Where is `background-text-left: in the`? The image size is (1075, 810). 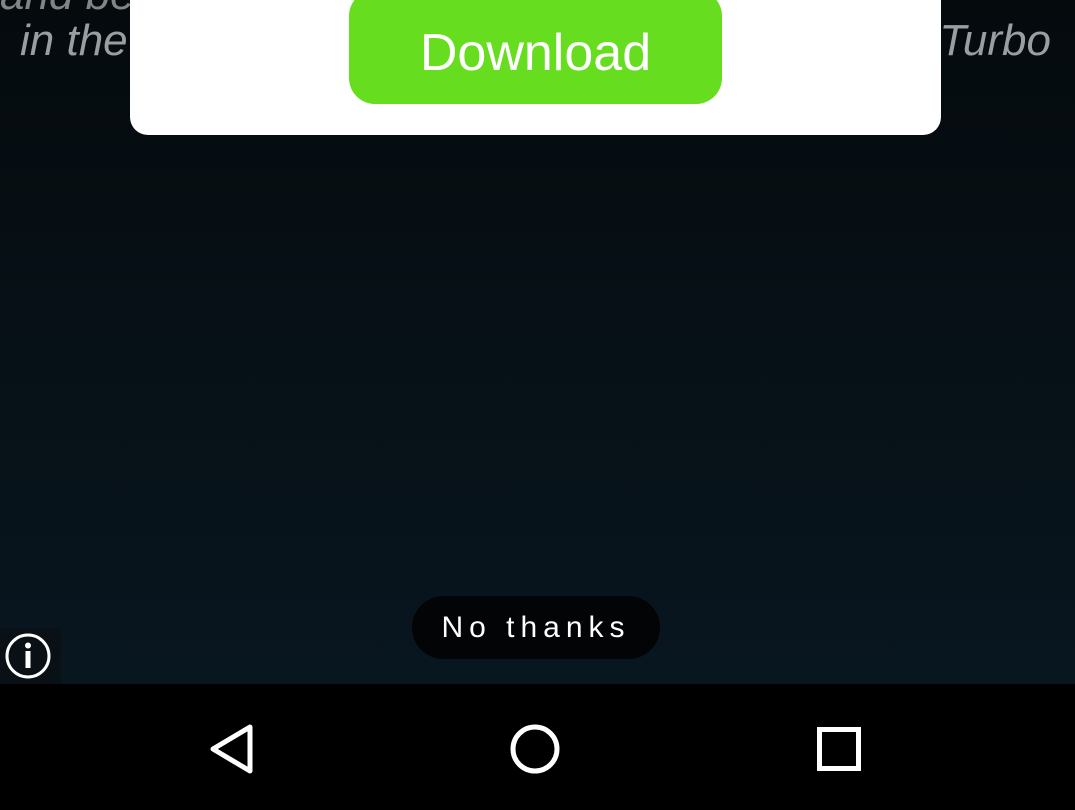 background-text-left: in the is located at coordinates (74, 40).